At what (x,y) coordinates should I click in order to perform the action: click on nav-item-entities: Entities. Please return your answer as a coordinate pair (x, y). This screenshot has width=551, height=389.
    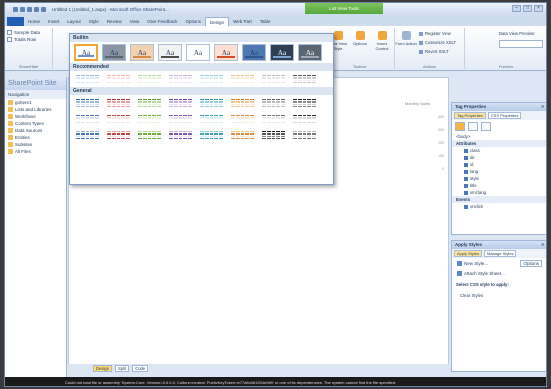
    Looking at the image, I should click on (35, 137).